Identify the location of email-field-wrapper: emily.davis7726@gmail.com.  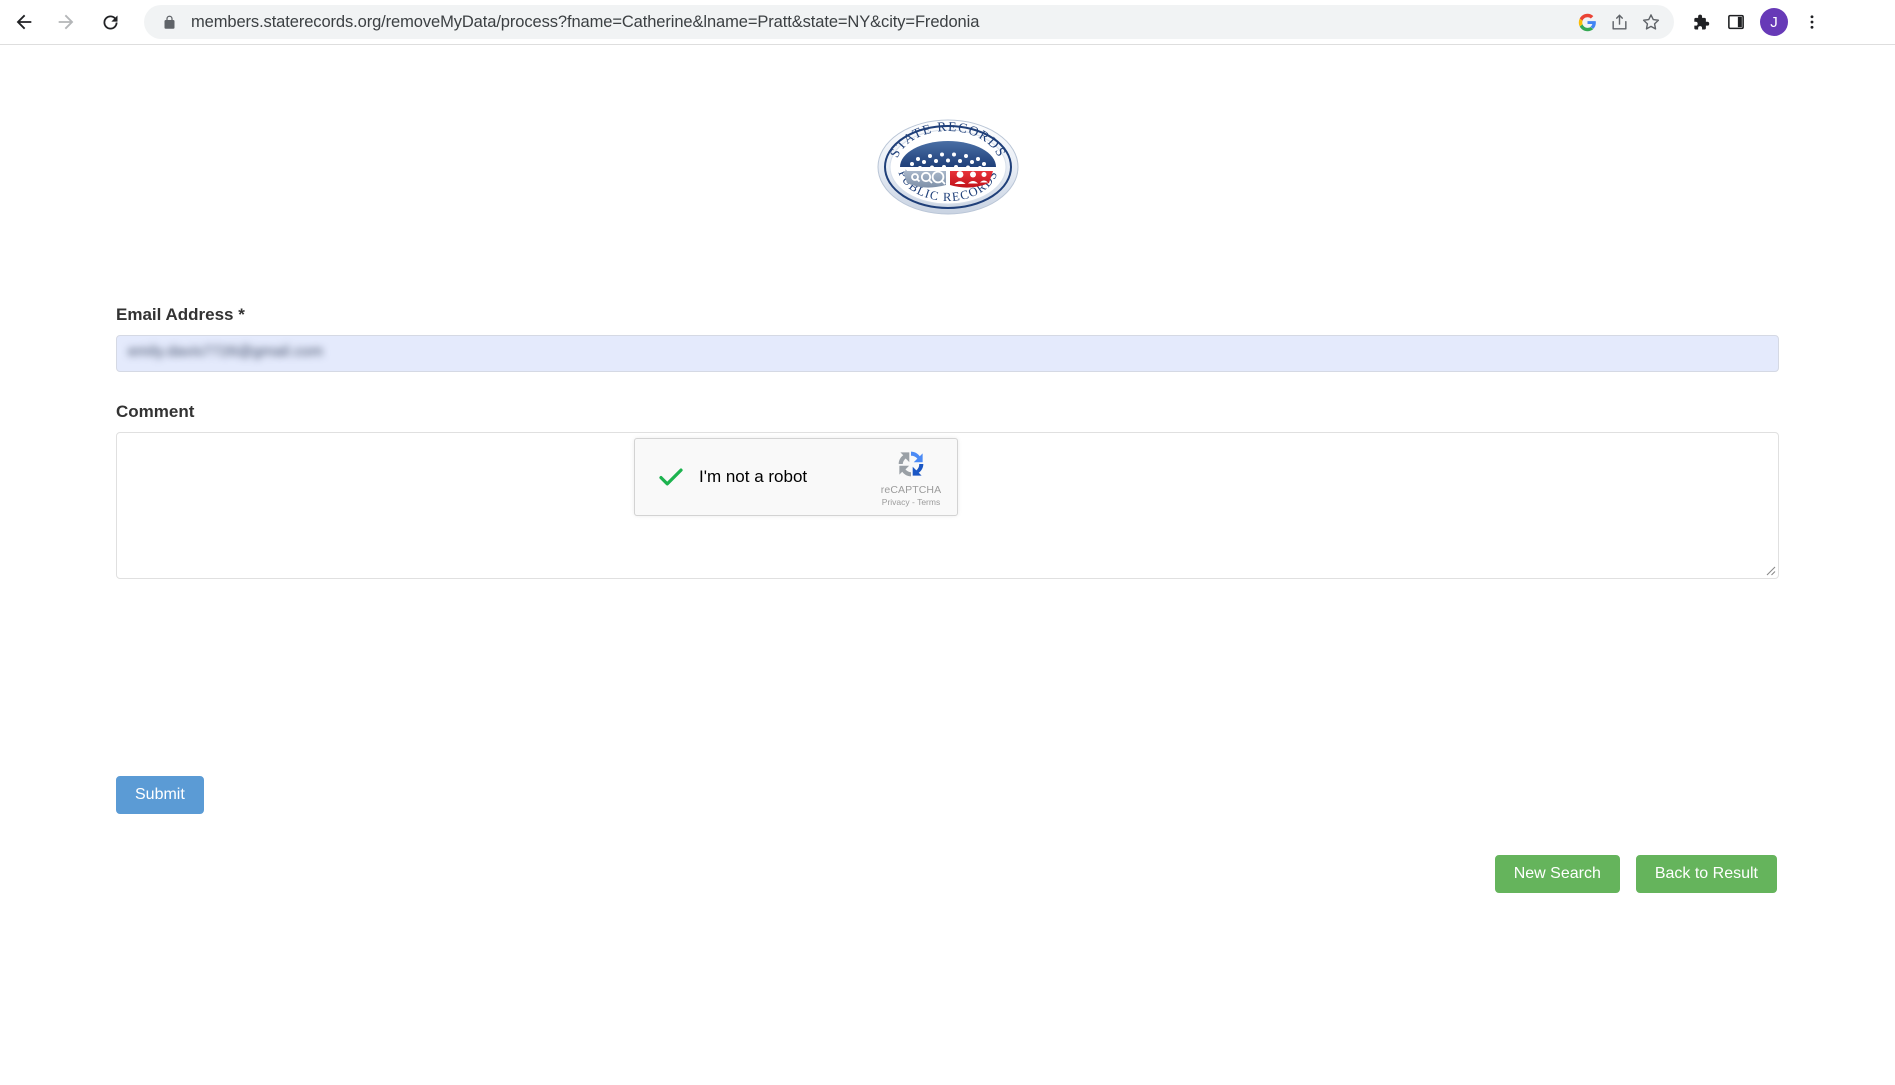
(947, 353).